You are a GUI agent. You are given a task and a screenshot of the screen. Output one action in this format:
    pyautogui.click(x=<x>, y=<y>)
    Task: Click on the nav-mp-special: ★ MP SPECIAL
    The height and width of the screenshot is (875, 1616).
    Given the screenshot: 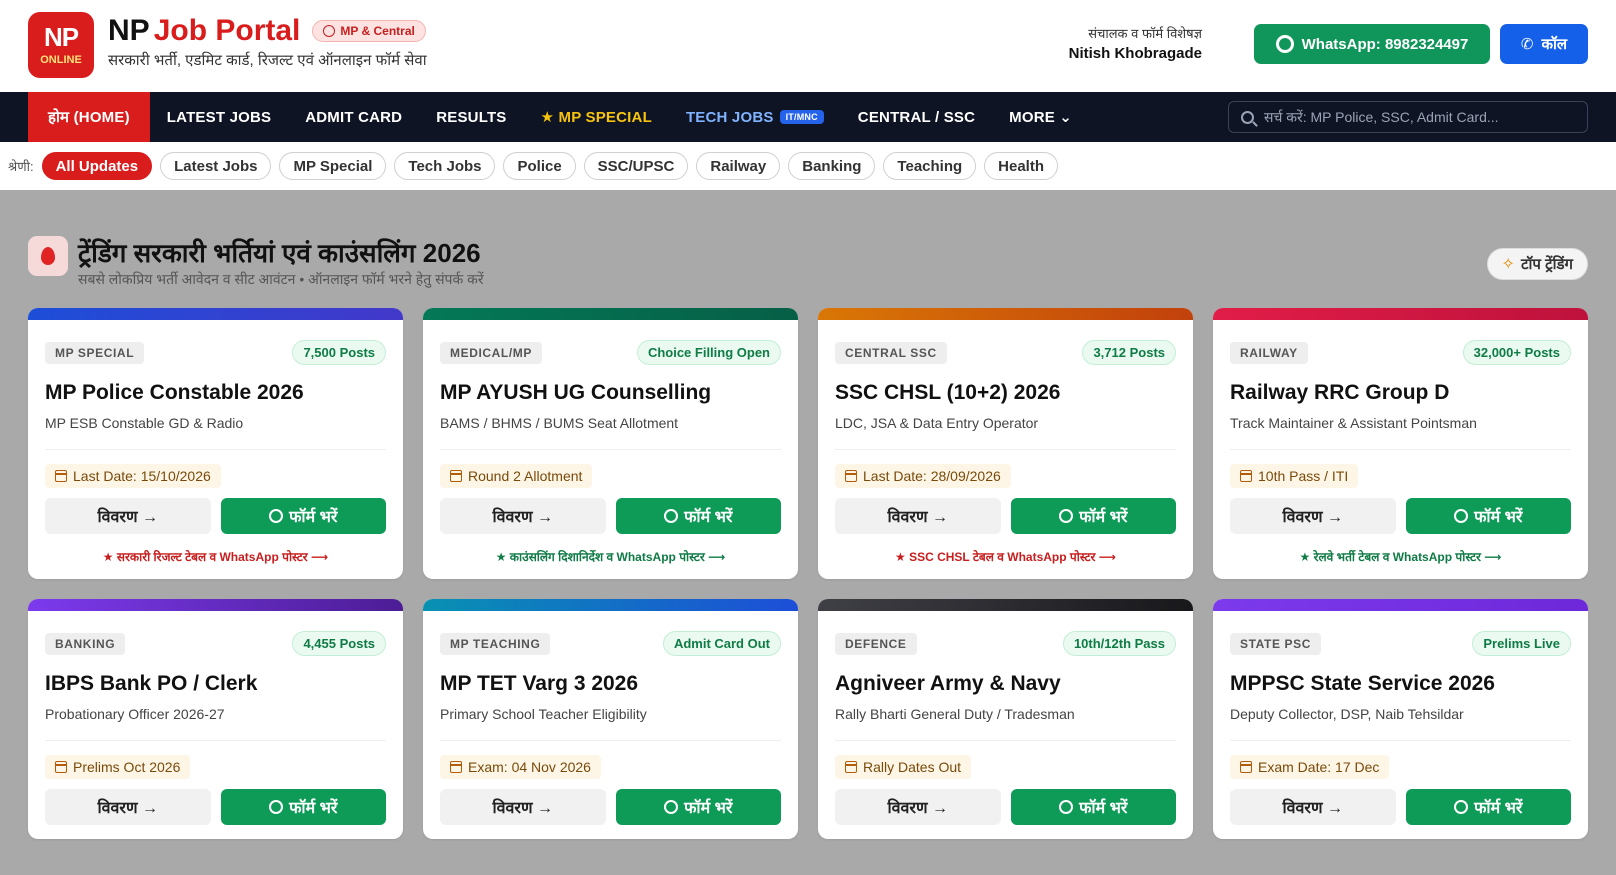 What is the action you would take?
    pyautogui.click(x=596, y=117)
    